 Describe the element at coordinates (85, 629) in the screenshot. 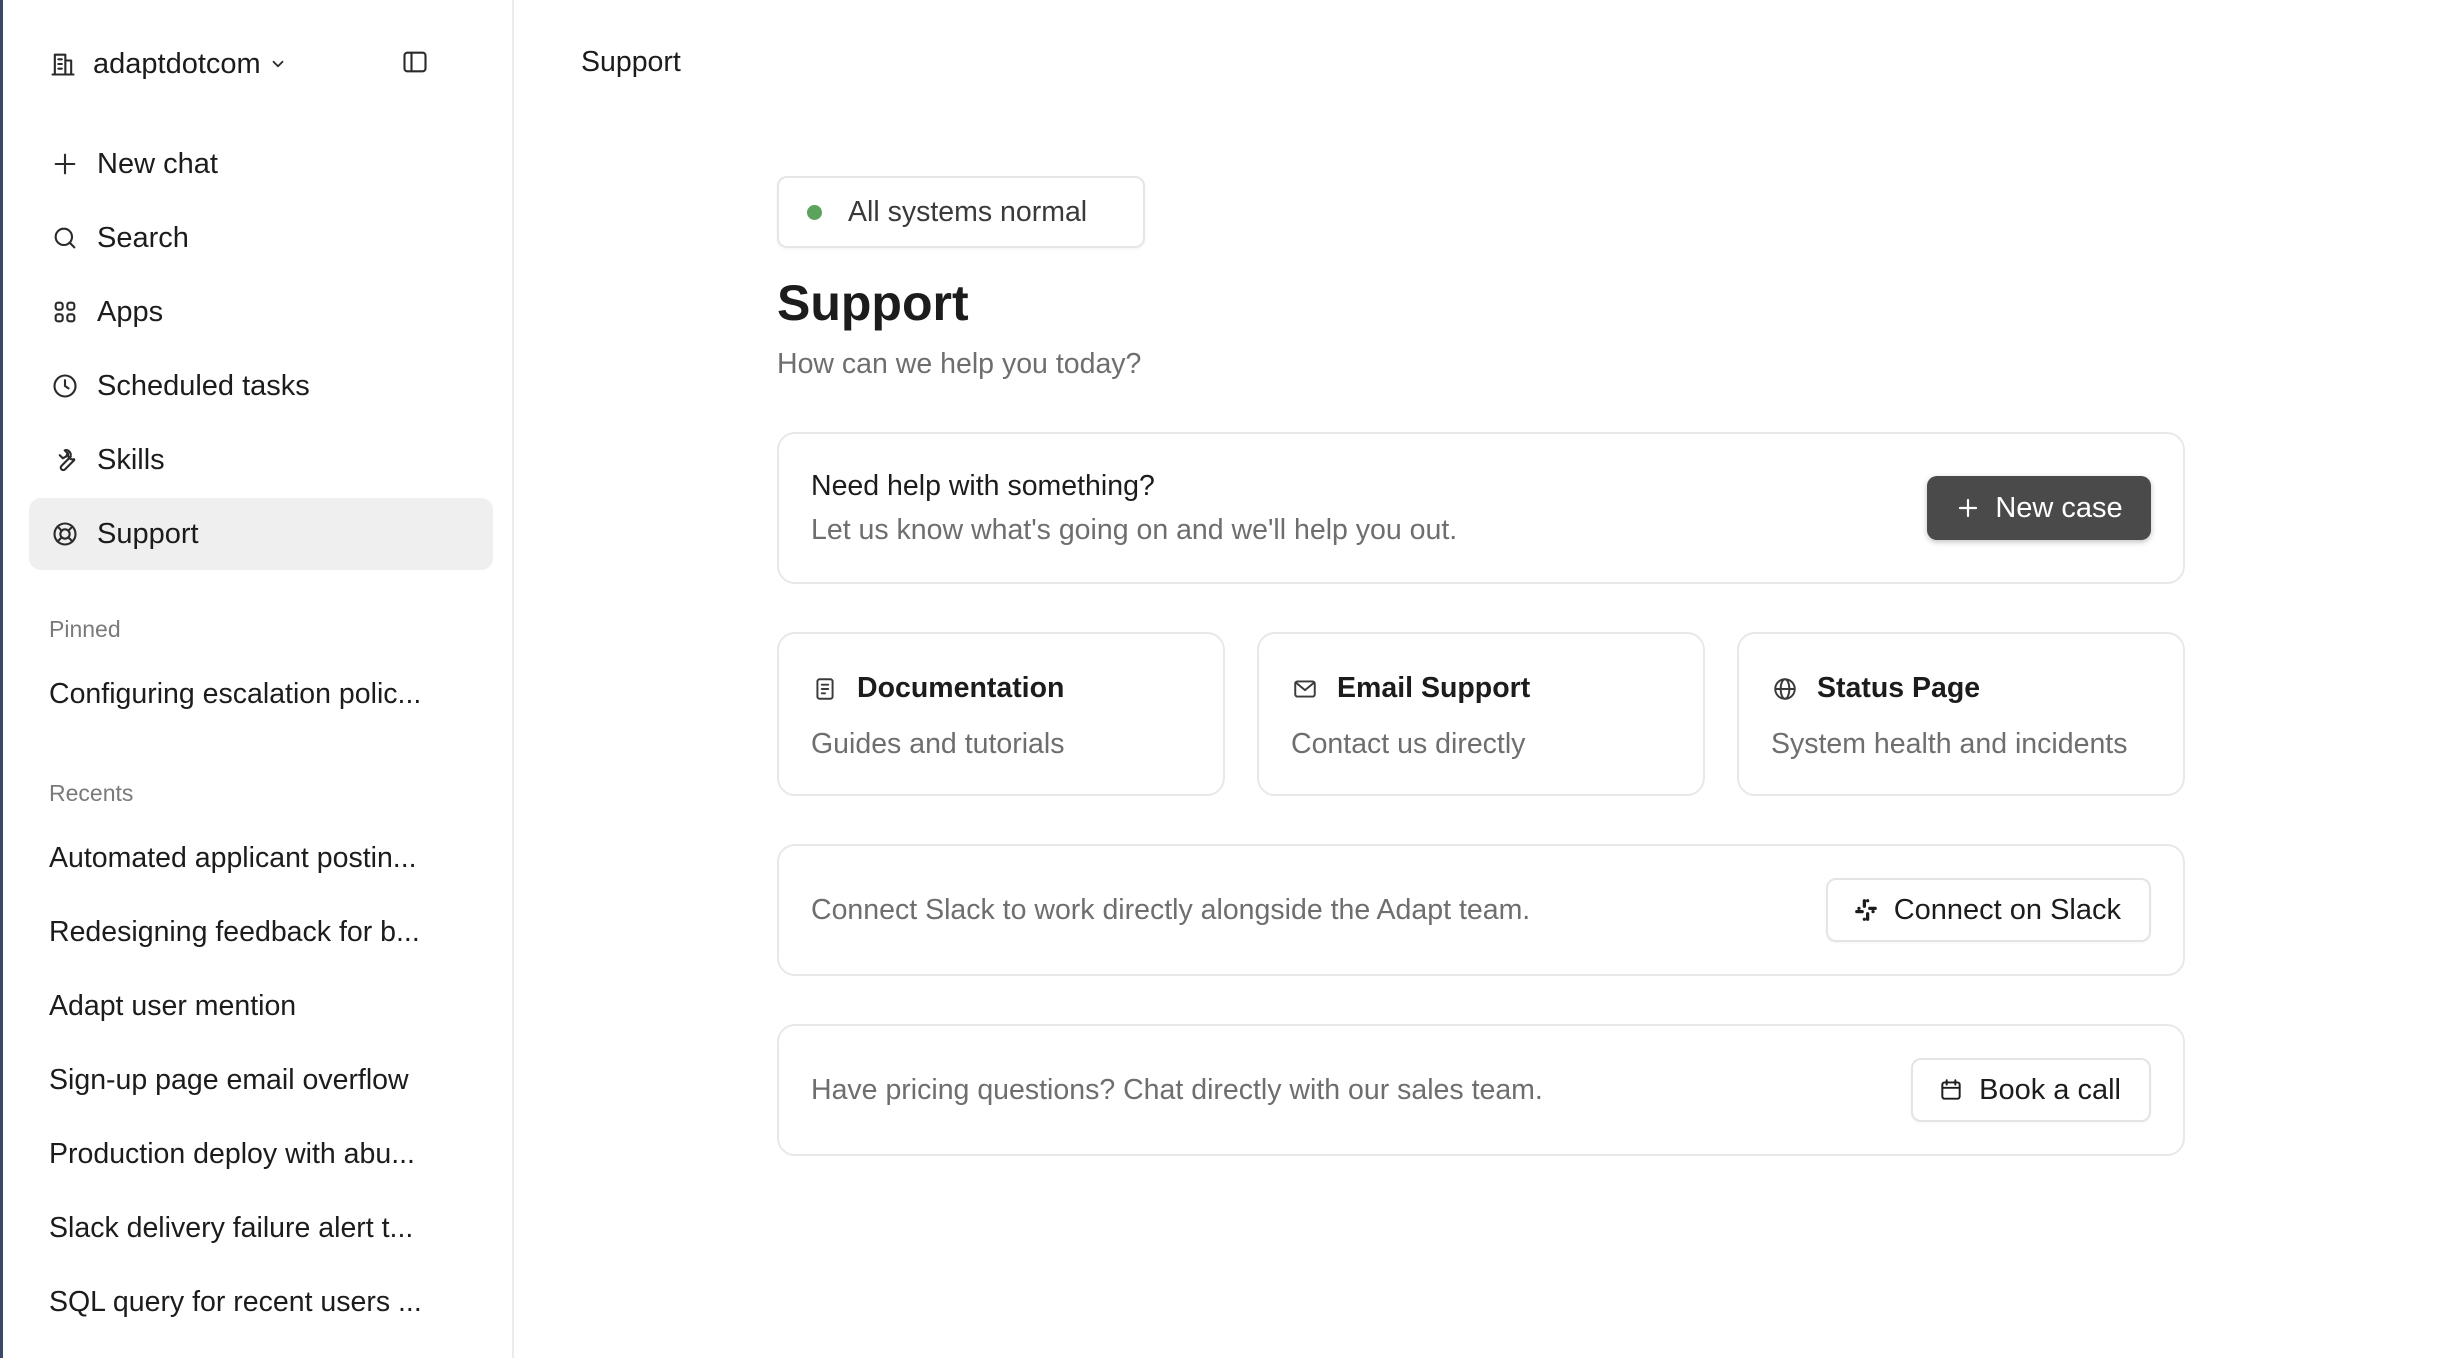

I see `pinned-section-label: Pinned` at that location.